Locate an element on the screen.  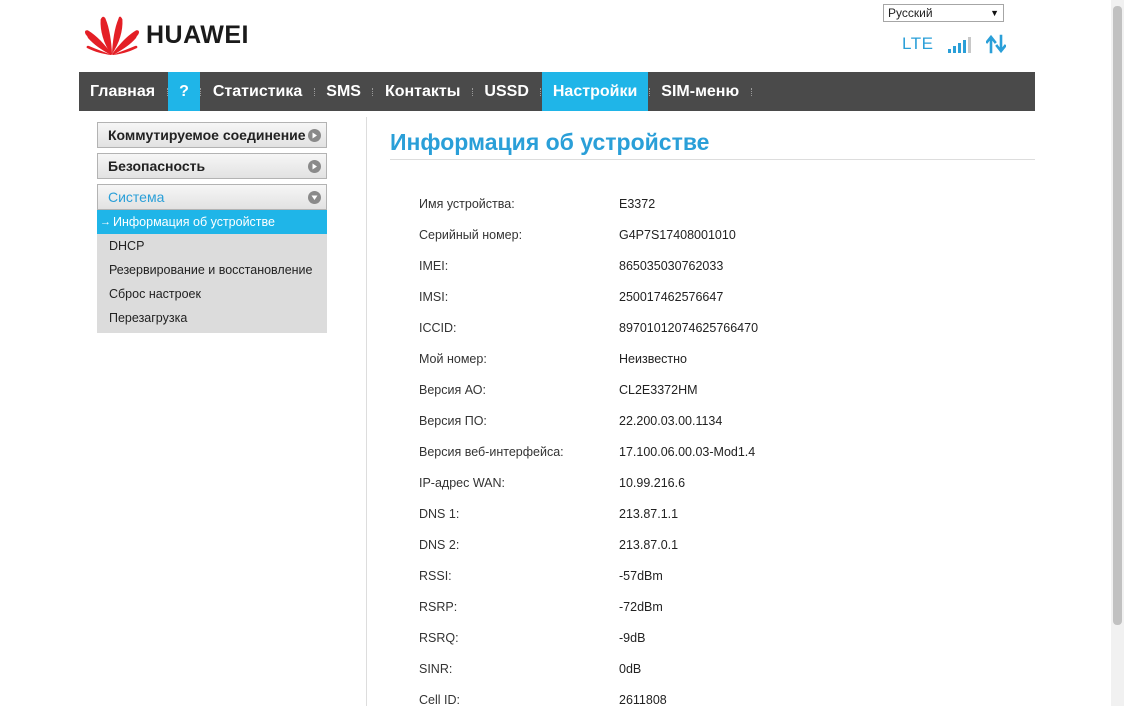
sidebar-section-label: Безопасность is located at coordinates (157, 166).